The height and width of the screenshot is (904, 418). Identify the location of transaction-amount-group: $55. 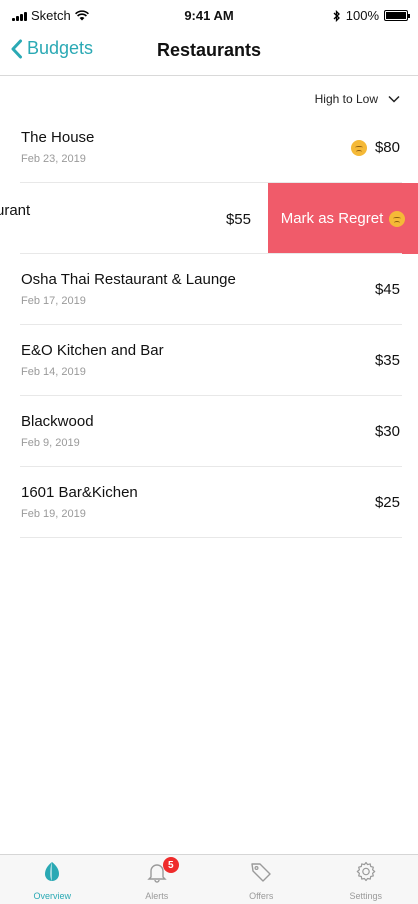
(238, 219).